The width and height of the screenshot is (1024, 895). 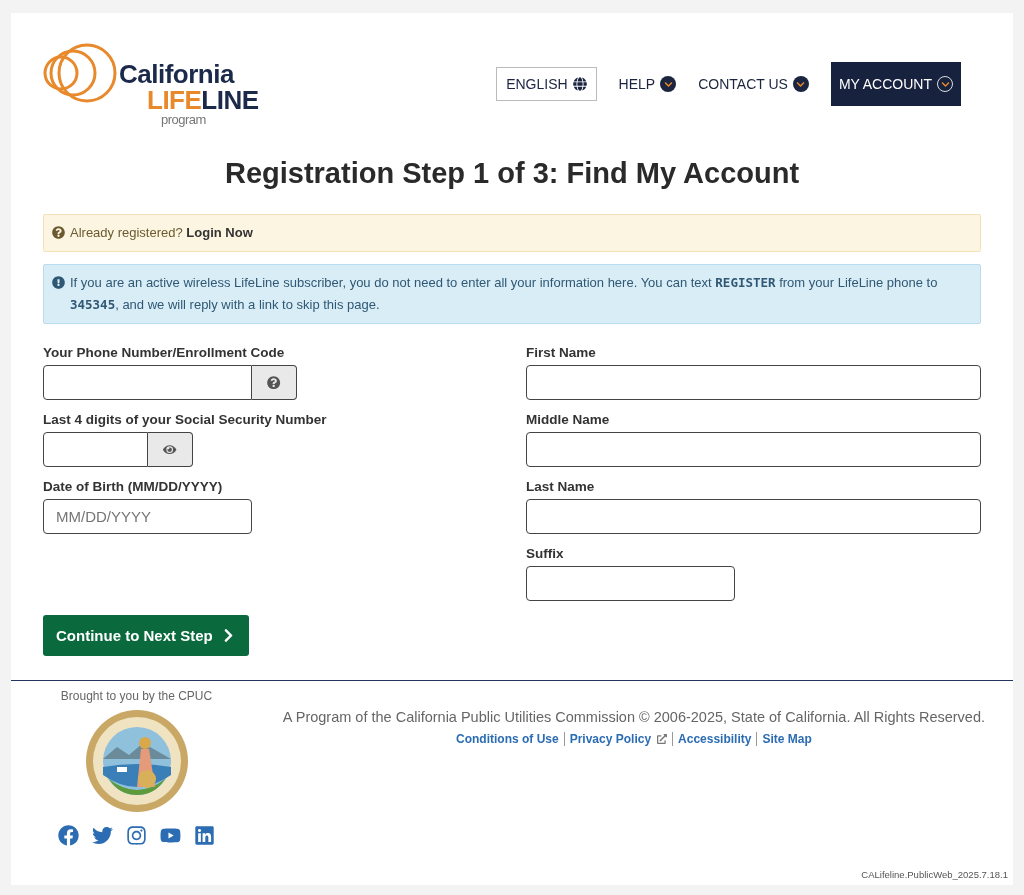 I want to click on show-button, so click(x=170, y=449).